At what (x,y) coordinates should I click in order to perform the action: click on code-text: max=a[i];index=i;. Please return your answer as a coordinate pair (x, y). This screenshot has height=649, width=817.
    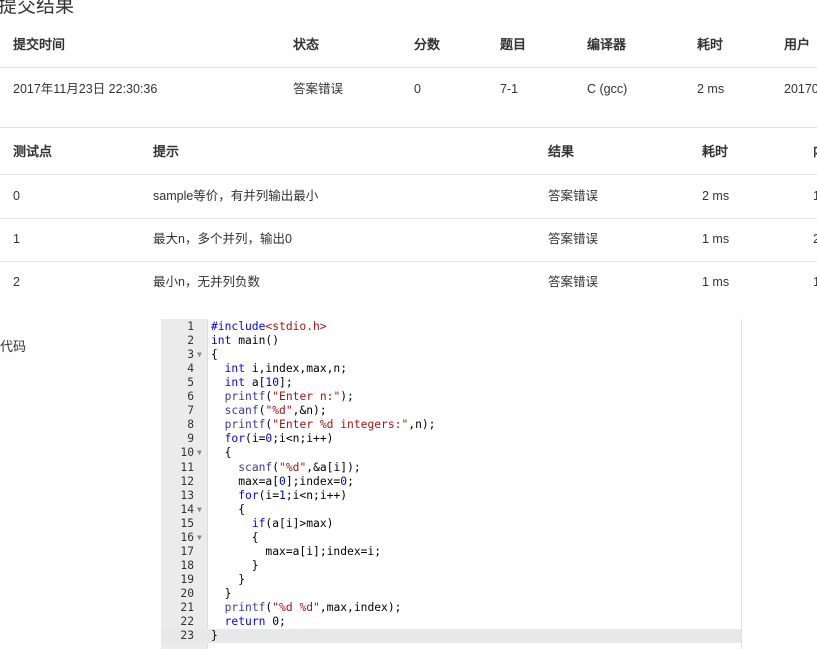
    Looking at the image, I should click on (296, 551).